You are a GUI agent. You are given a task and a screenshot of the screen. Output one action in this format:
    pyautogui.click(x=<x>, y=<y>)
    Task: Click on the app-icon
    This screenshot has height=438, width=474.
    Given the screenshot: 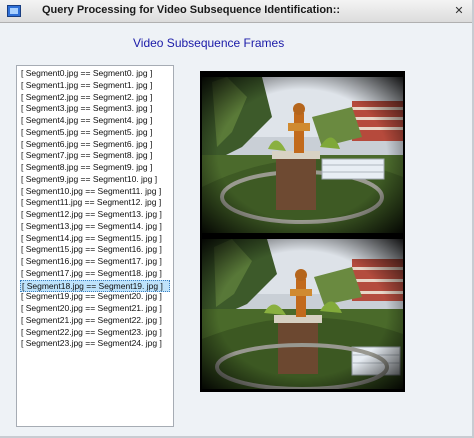 What is the action you would take?
    pyautogui.click(x=14, y=11)
    